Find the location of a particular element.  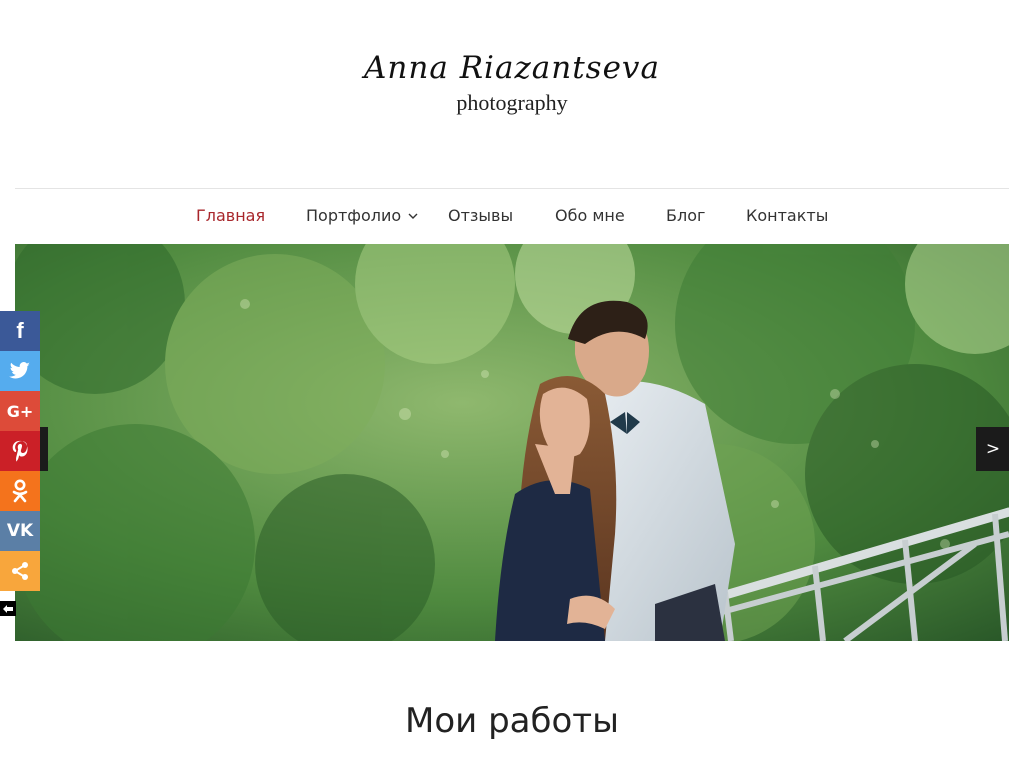

nav-item-contacts: Контакты is located at coordinates (787, 216).